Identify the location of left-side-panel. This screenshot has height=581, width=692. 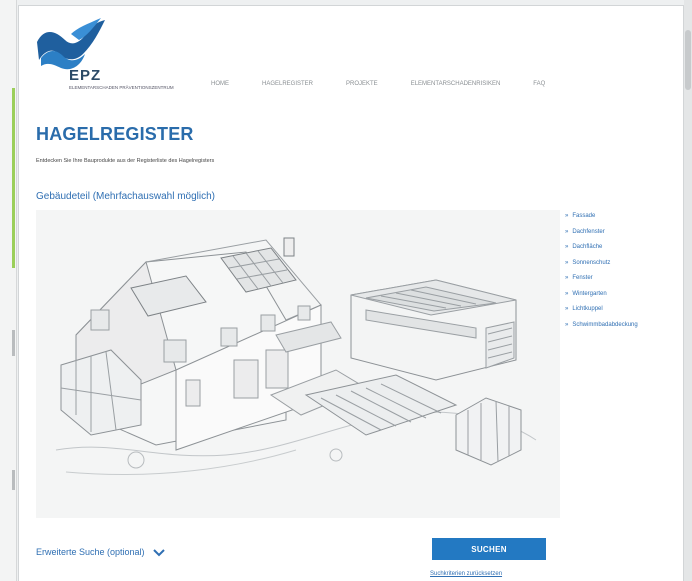
(8, 290).